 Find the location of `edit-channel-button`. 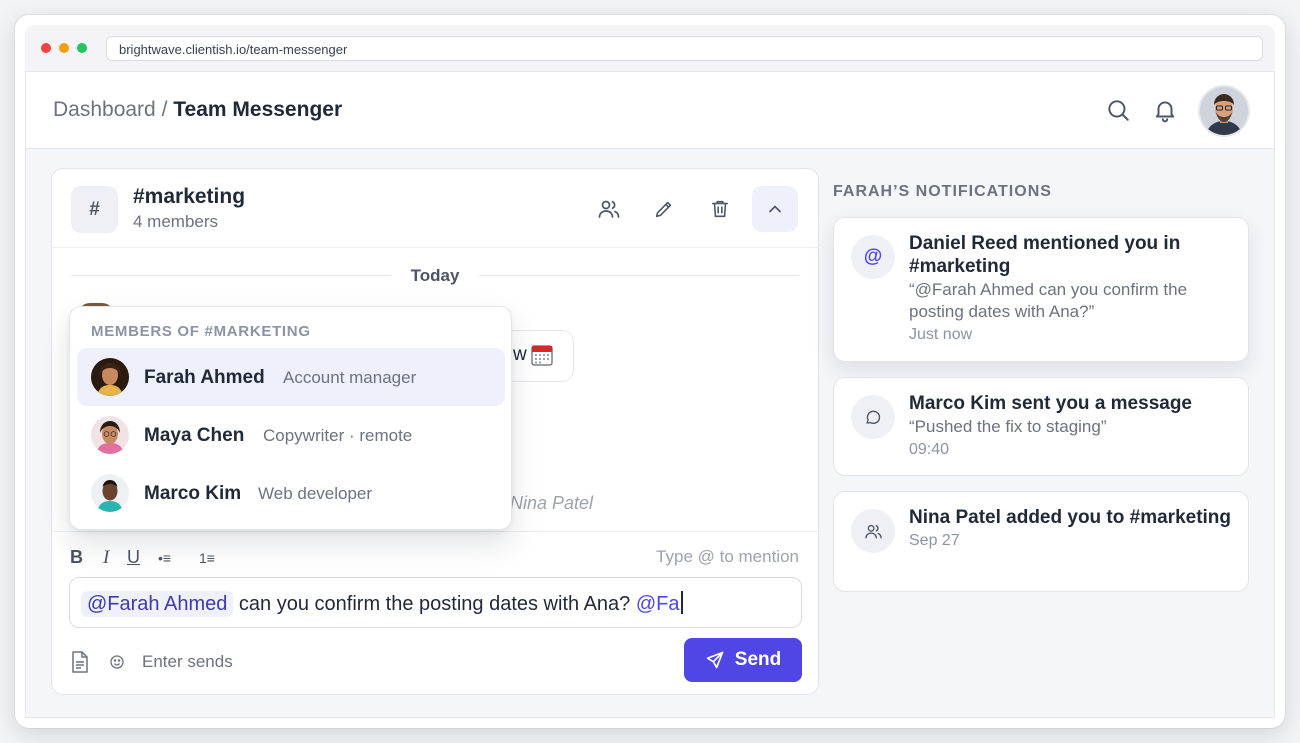

edit-channel-button is located at coordinates (664, 209).